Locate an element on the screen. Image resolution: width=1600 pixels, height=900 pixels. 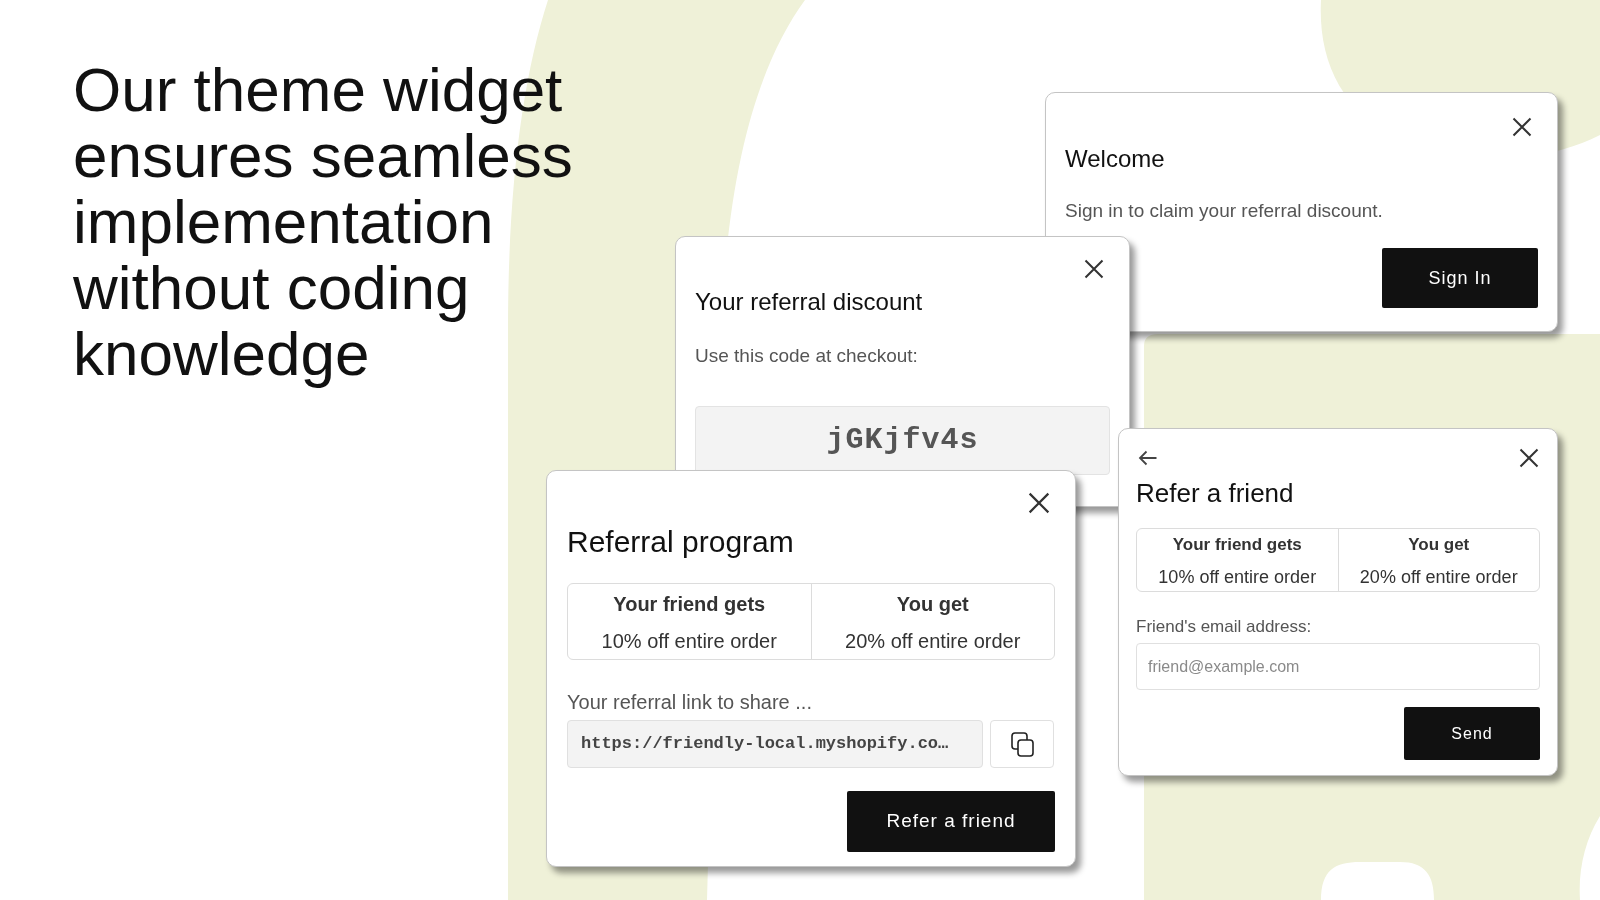
card-title: Welcome is located at coordinates (1115, 159).